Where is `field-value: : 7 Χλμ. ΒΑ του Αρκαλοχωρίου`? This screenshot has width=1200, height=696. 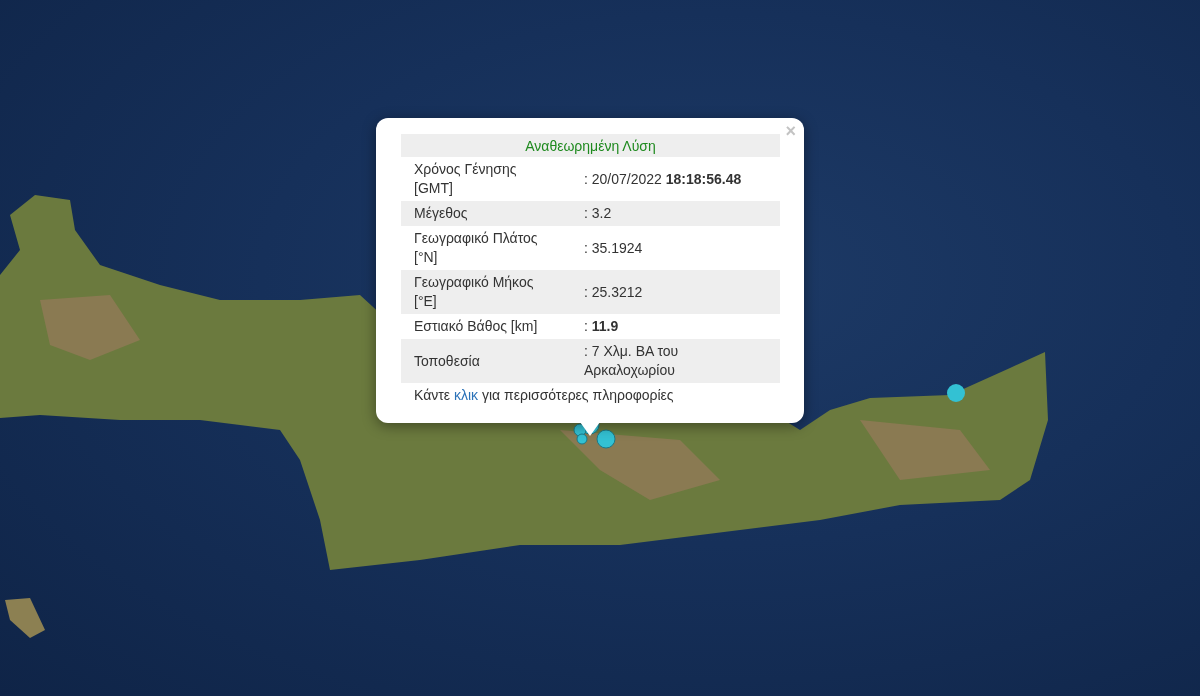 field-value: : 7 Χλμ. ΒΑ του Αρκαλοχωρίου is located at coordinates (682, 361).